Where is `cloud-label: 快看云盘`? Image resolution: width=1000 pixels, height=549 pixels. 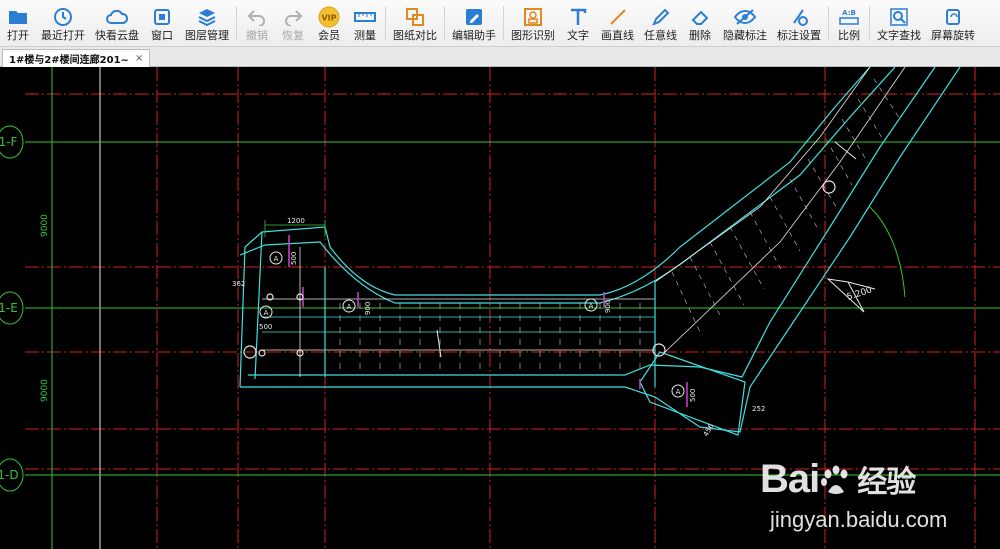 cloud-label: 快看云盘 is located at coordinates (117, 35).